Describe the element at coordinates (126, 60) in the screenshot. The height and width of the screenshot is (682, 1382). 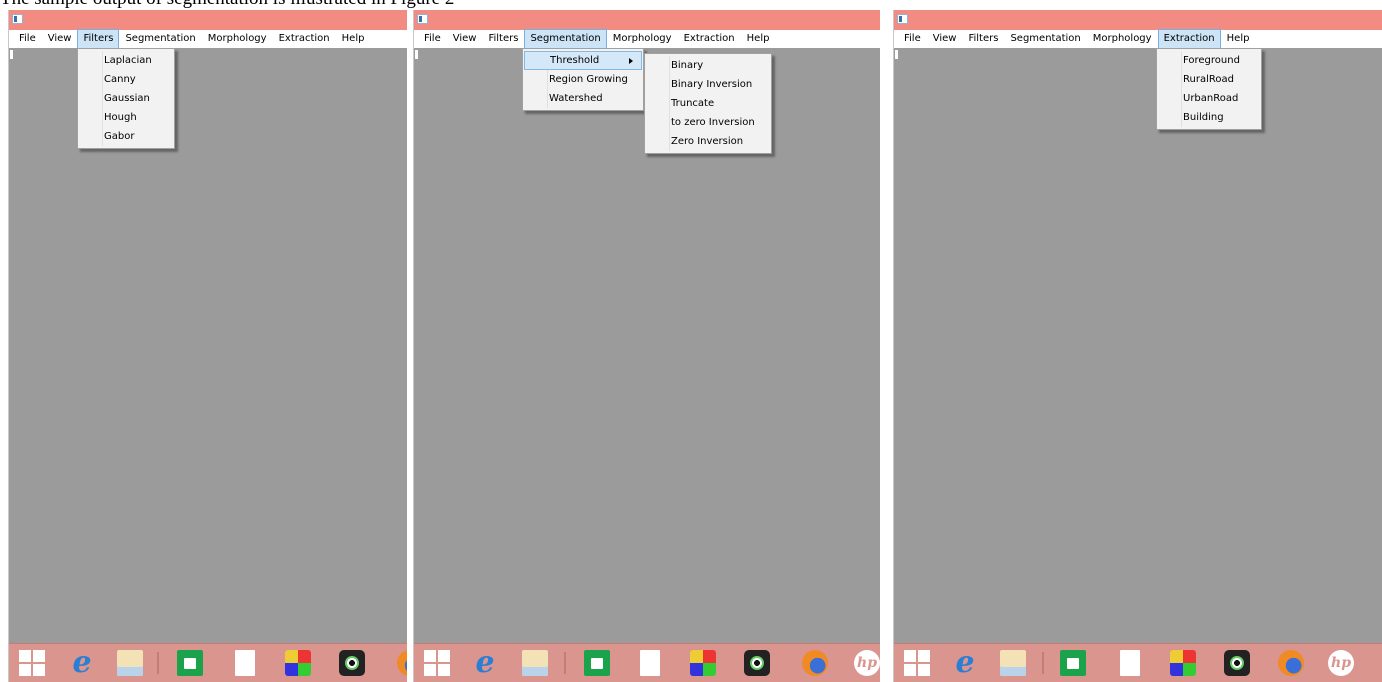
I see `menu-item-laplacian: Laplacian` at that location.